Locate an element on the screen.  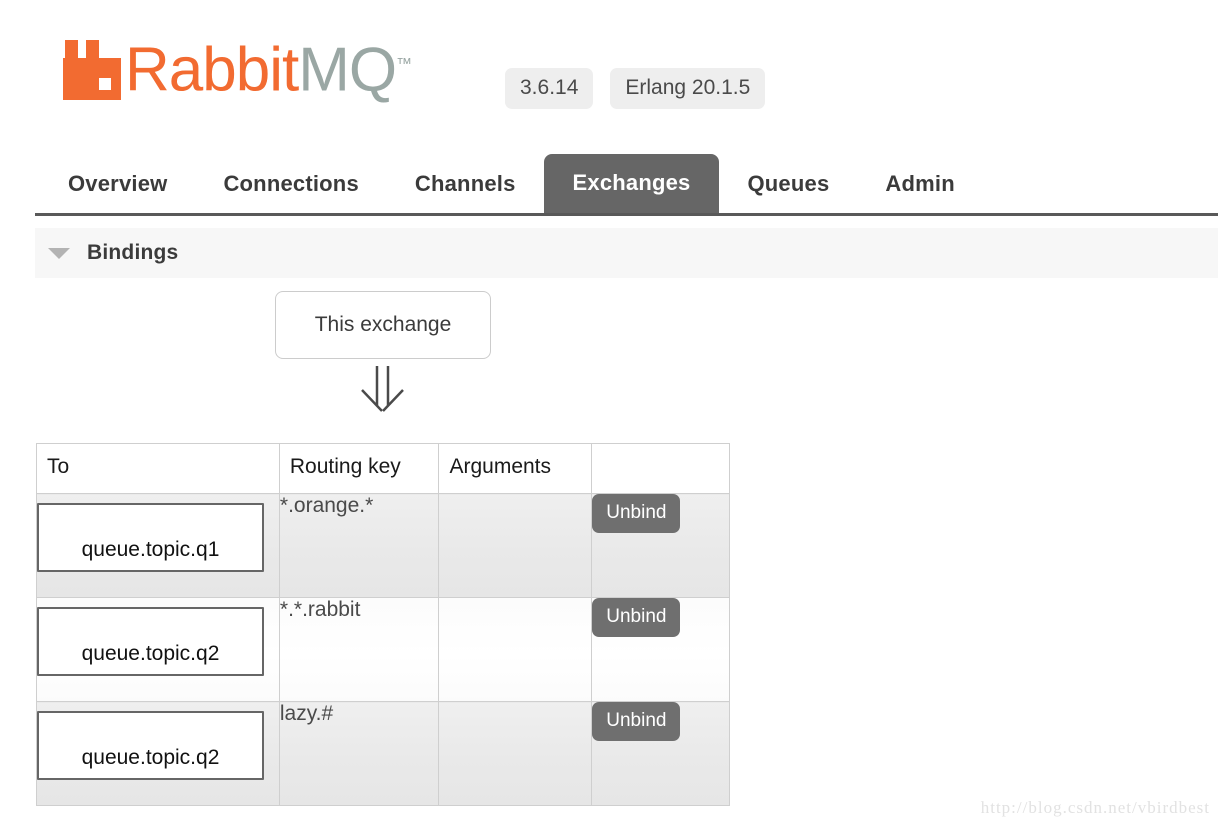
rabbitmq-wordmark: RabbitMQ™ is located at coordinates (268, 68).